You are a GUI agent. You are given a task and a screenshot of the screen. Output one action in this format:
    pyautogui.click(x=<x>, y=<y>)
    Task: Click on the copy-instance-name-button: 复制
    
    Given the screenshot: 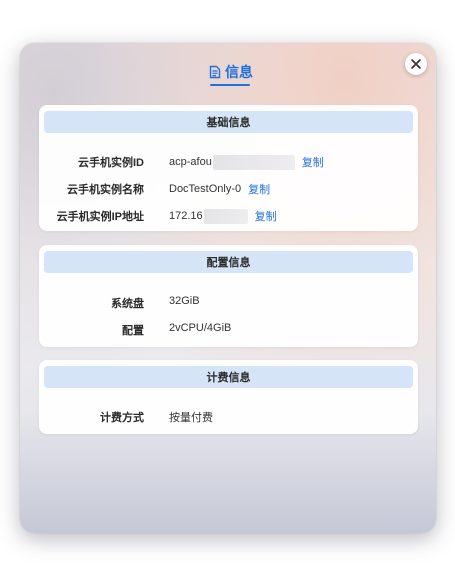 What is the action you would take?
    pyautogui.click(x=259, y=189)
    